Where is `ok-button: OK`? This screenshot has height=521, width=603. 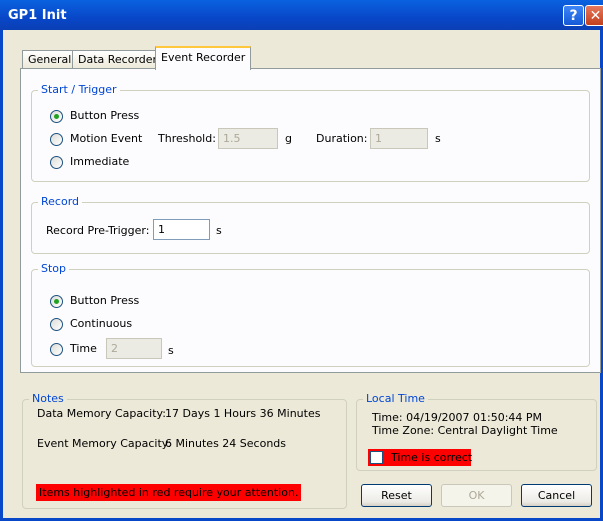 ok-button: OK is located at coordinates (476, 495).